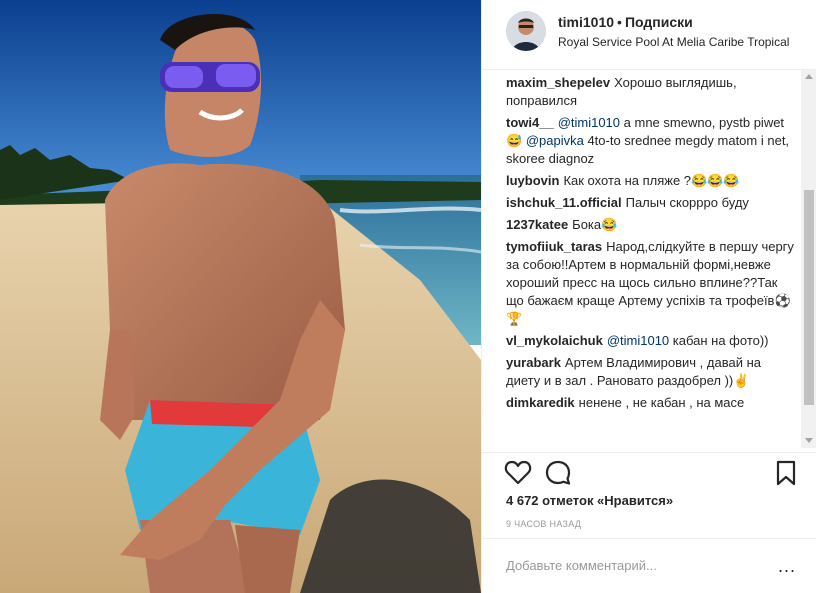  I want to click on mention-link: @papivka, so click(555, 140).